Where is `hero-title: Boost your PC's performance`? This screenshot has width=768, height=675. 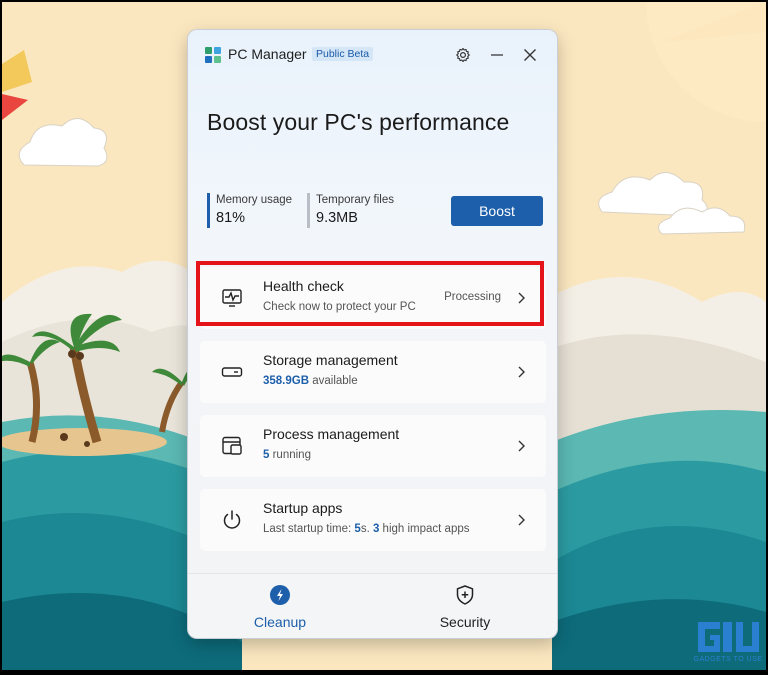
hero-title: Boost your PC's performance is located at coordinates (358, 122).